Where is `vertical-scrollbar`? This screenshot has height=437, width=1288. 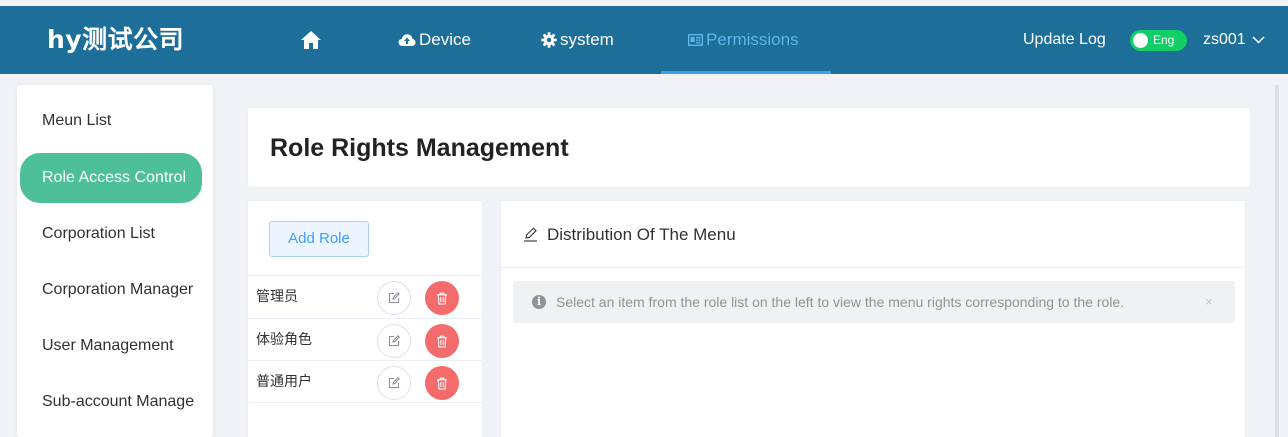 vertical-scrollbar is located at coordinates (1277, 261).